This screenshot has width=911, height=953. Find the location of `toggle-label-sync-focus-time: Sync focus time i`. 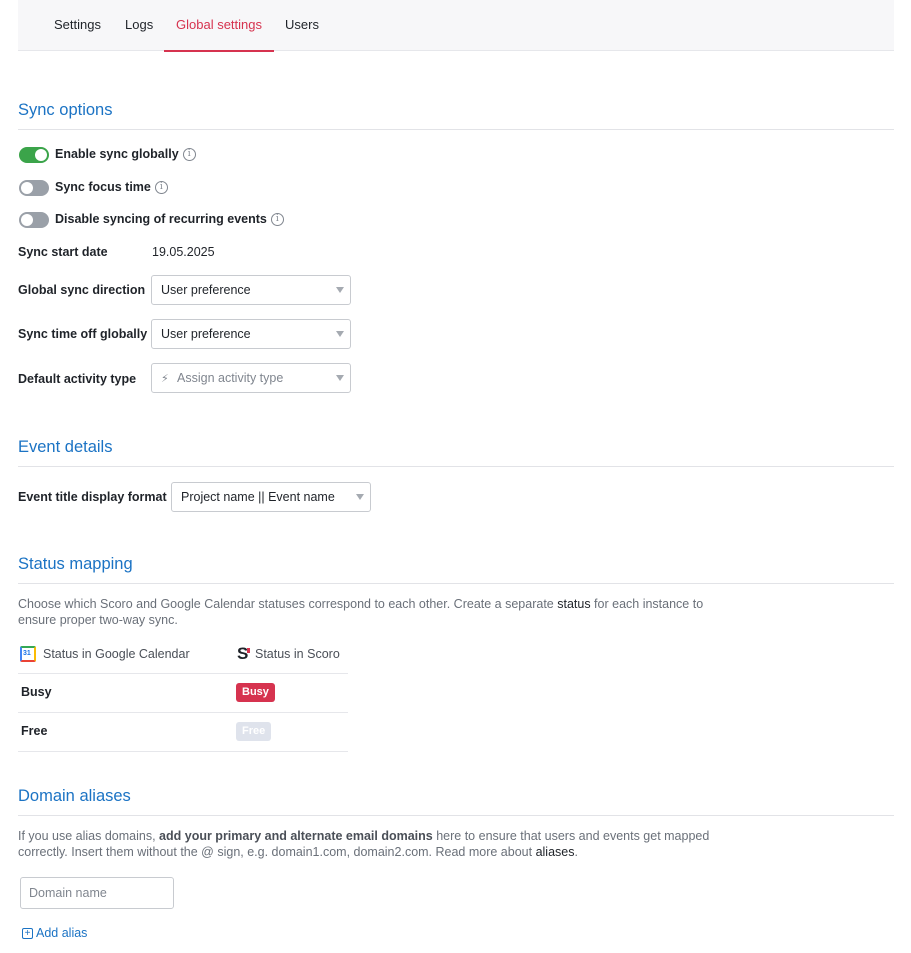

toggle-label-sync-focus-time: Sync focus time i is located at coordinates (111, 187).